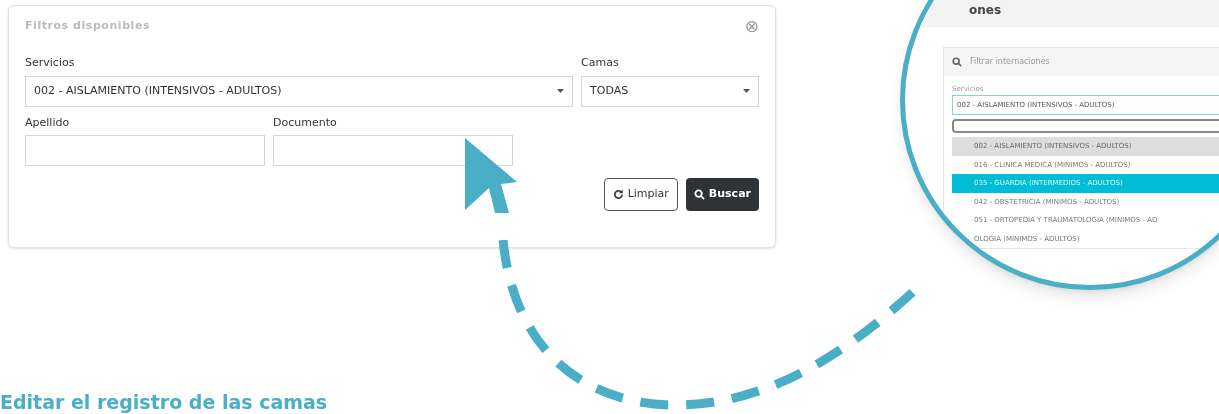 The width and height of the screenshot is (1219, 414). I want to click on field-label: Documento, so click(305, 122).